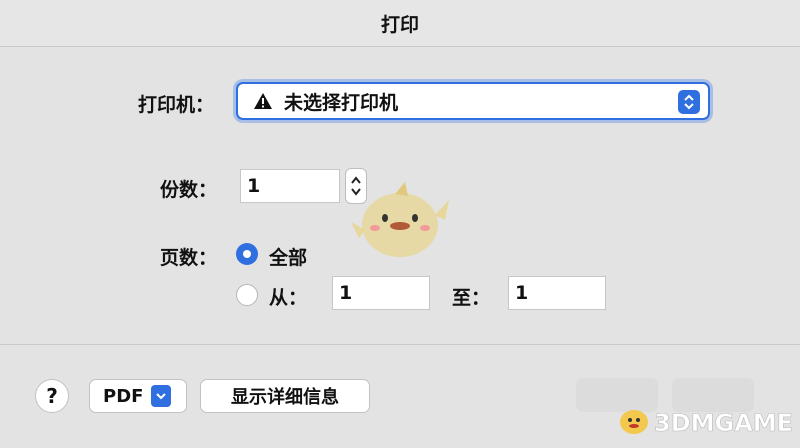  What do you see at coordinates (247, 254) in the screenshot?
I see `radio-all-pages` at bounding box center [247, 254].